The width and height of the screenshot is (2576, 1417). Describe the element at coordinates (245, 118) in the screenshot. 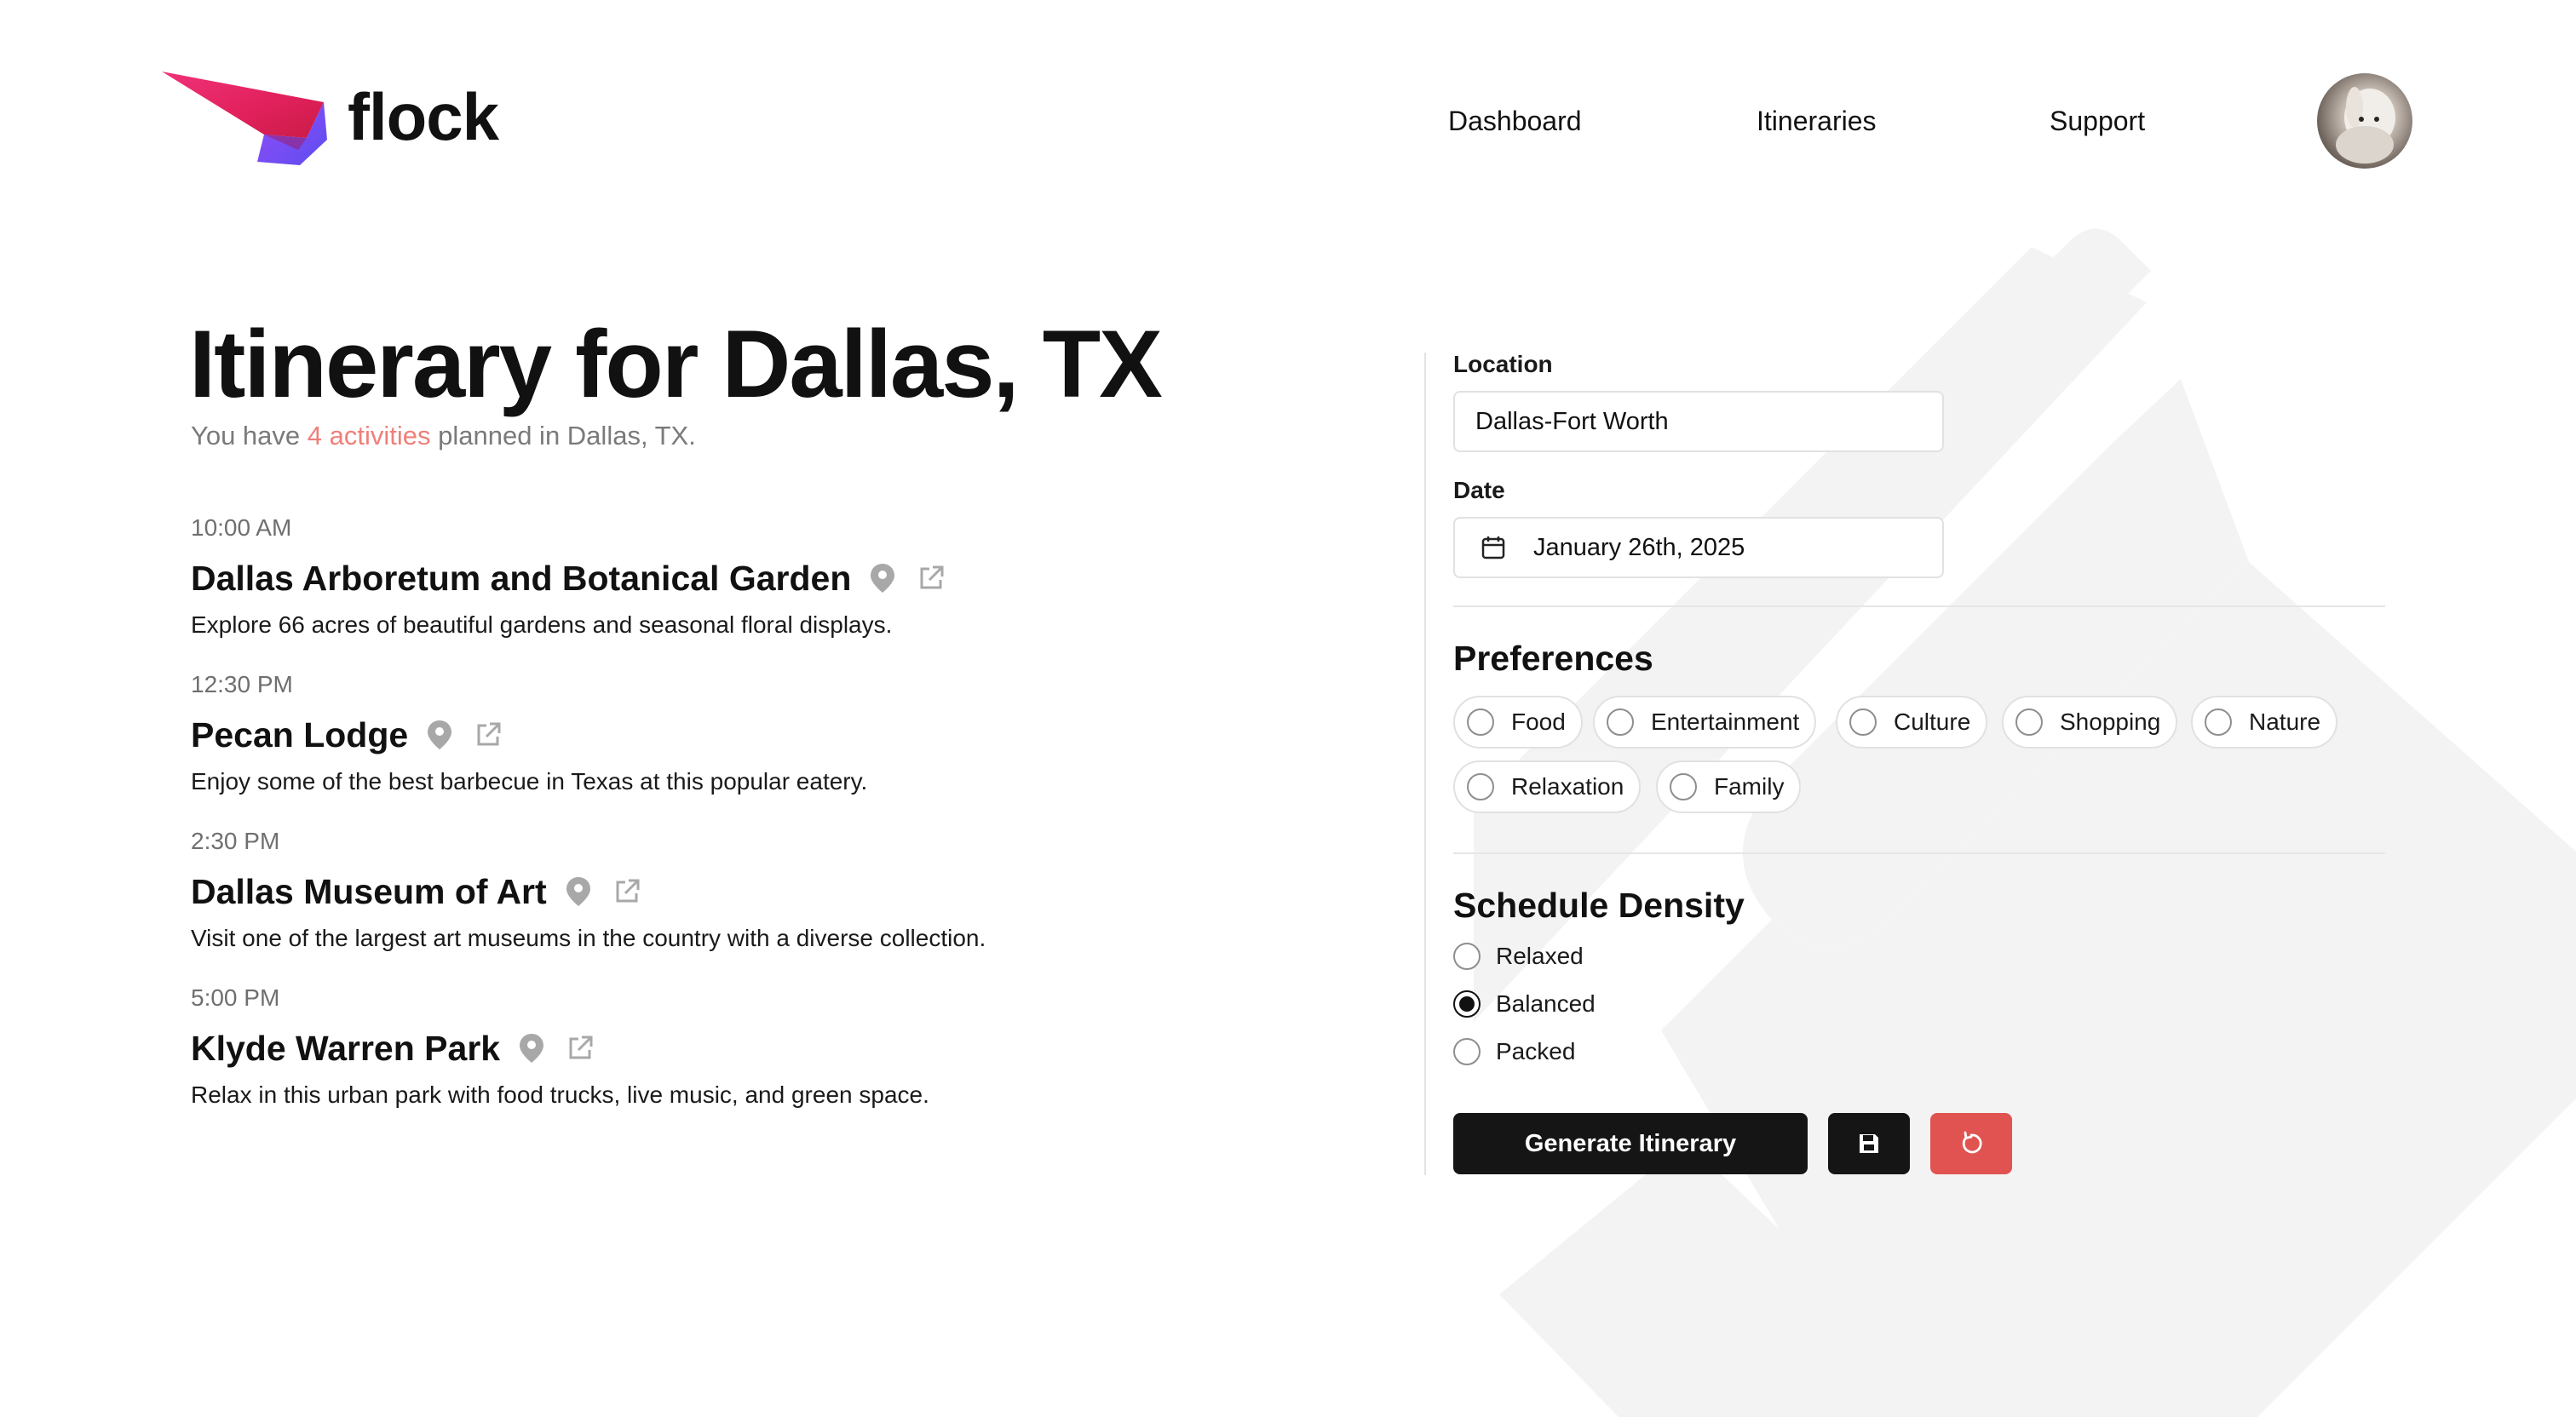

I see `flock-logo-icon` at that location.